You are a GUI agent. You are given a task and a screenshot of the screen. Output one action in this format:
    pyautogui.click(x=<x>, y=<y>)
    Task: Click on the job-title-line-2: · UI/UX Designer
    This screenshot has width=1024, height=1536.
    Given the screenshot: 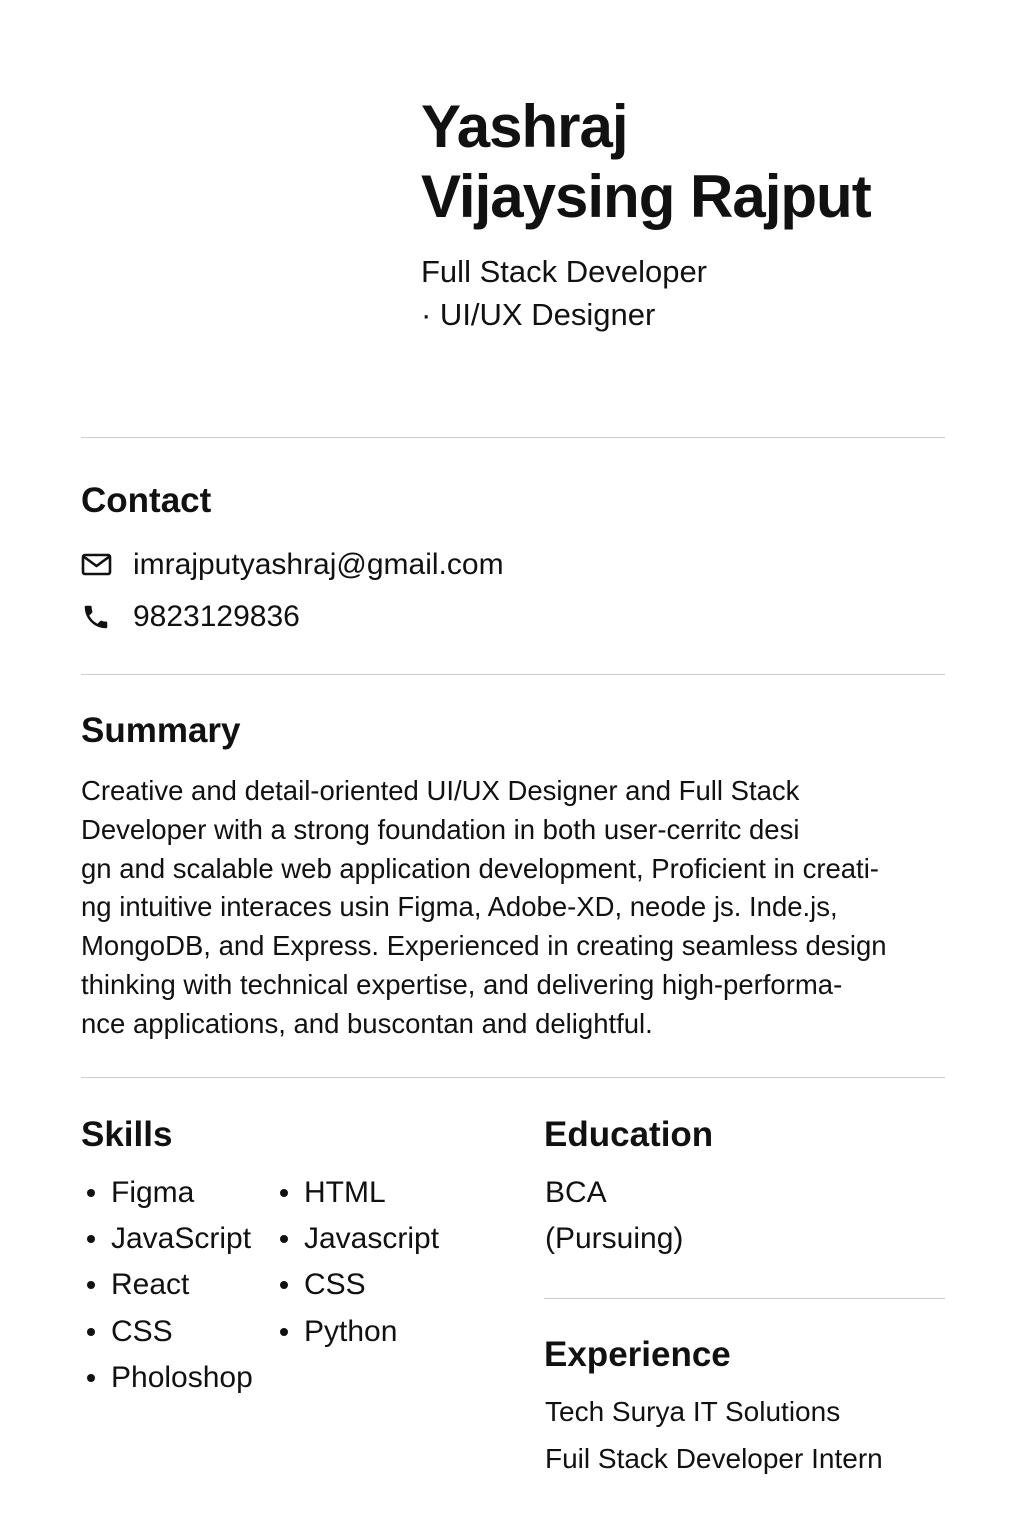 What is the action you would take?
    pyautogui.click(x=538, y=314)
    